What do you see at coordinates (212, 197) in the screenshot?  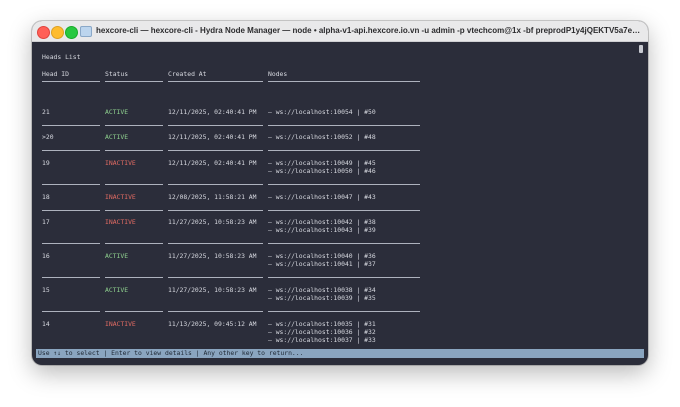 I see `cell-created-at: 12/08/2025, 11:58:21 AM` at bounding box center [212, 197].